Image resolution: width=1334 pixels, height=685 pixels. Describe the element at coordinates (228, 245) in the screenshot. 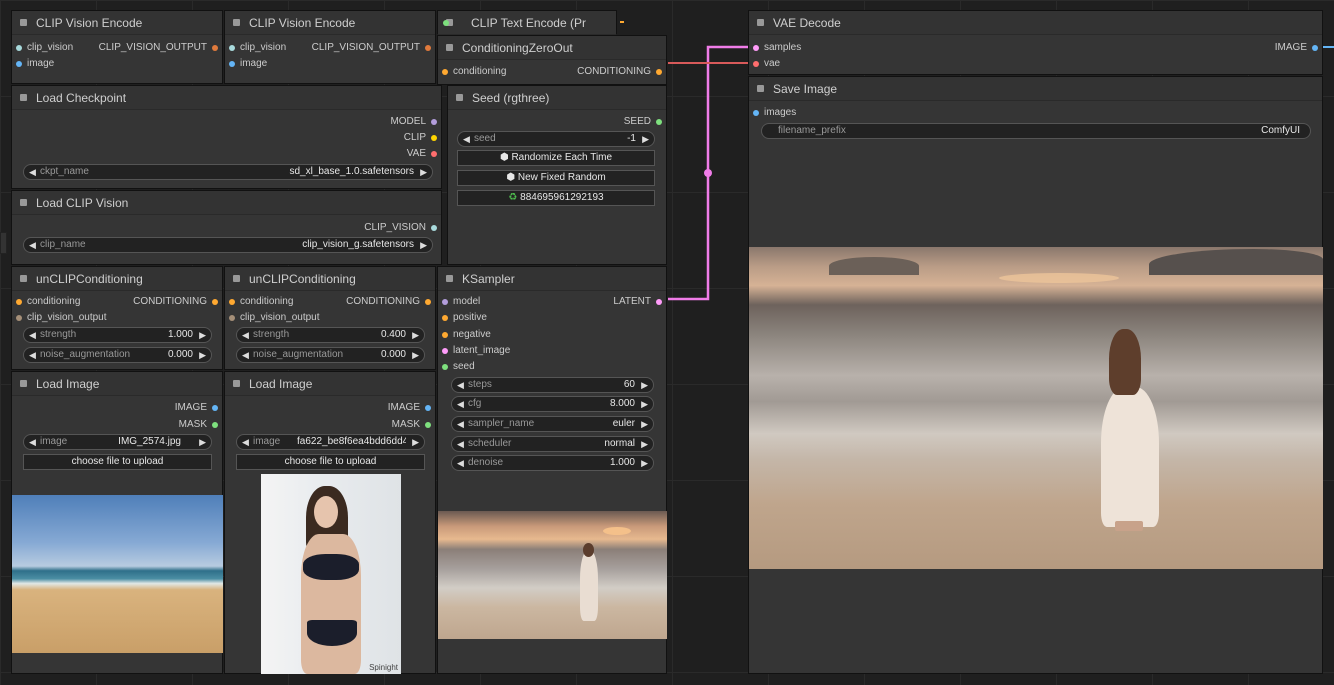

I see `clip-name-combo: ◀ clip_name clip_vision_g.safetensors ▶` at that location.